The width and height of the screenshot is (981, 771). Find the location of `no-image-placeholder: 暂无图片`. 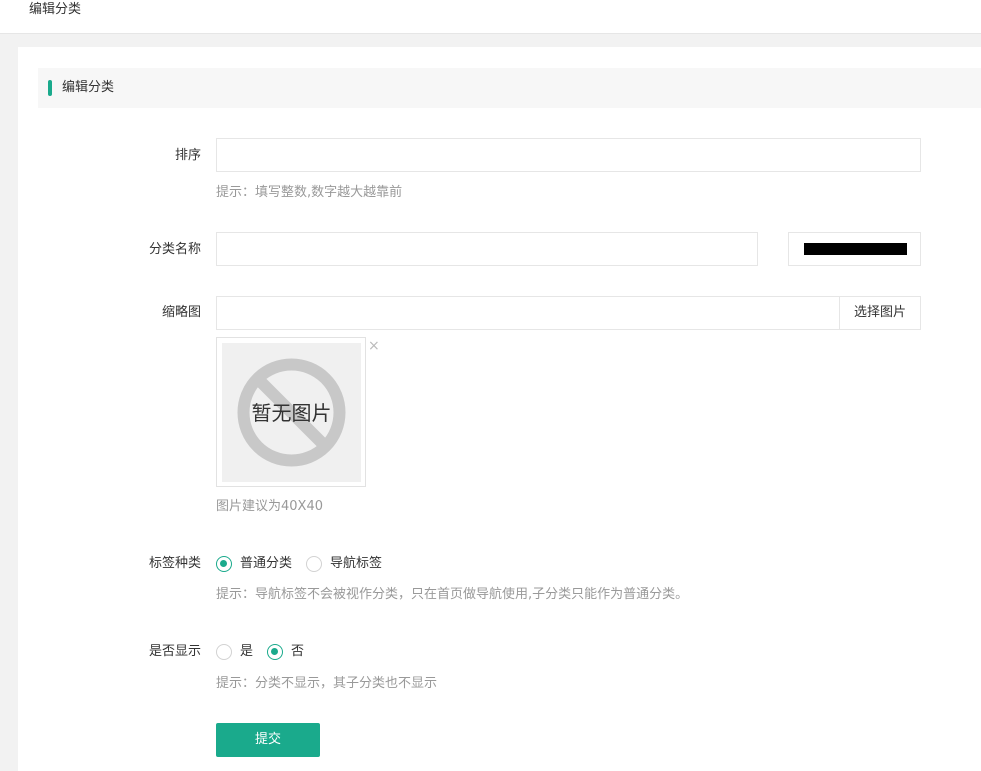

no-image-placeholder: 暂无图片 is located at coordinates (291, 412).